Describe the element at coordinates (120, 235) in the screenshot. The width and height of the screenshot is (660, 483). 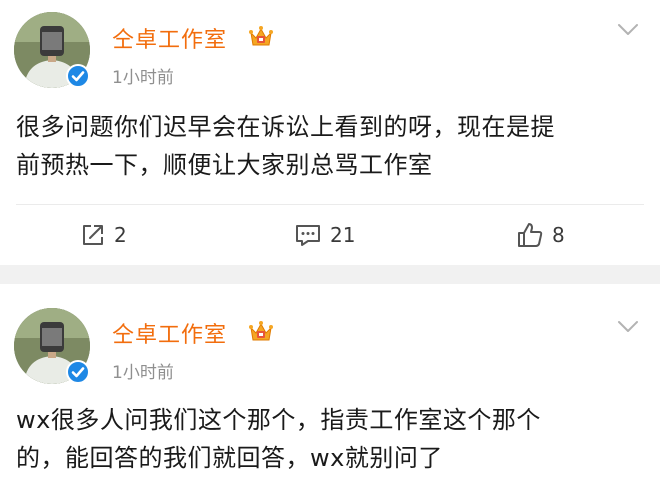
I see `repost-count: 2` at that location.